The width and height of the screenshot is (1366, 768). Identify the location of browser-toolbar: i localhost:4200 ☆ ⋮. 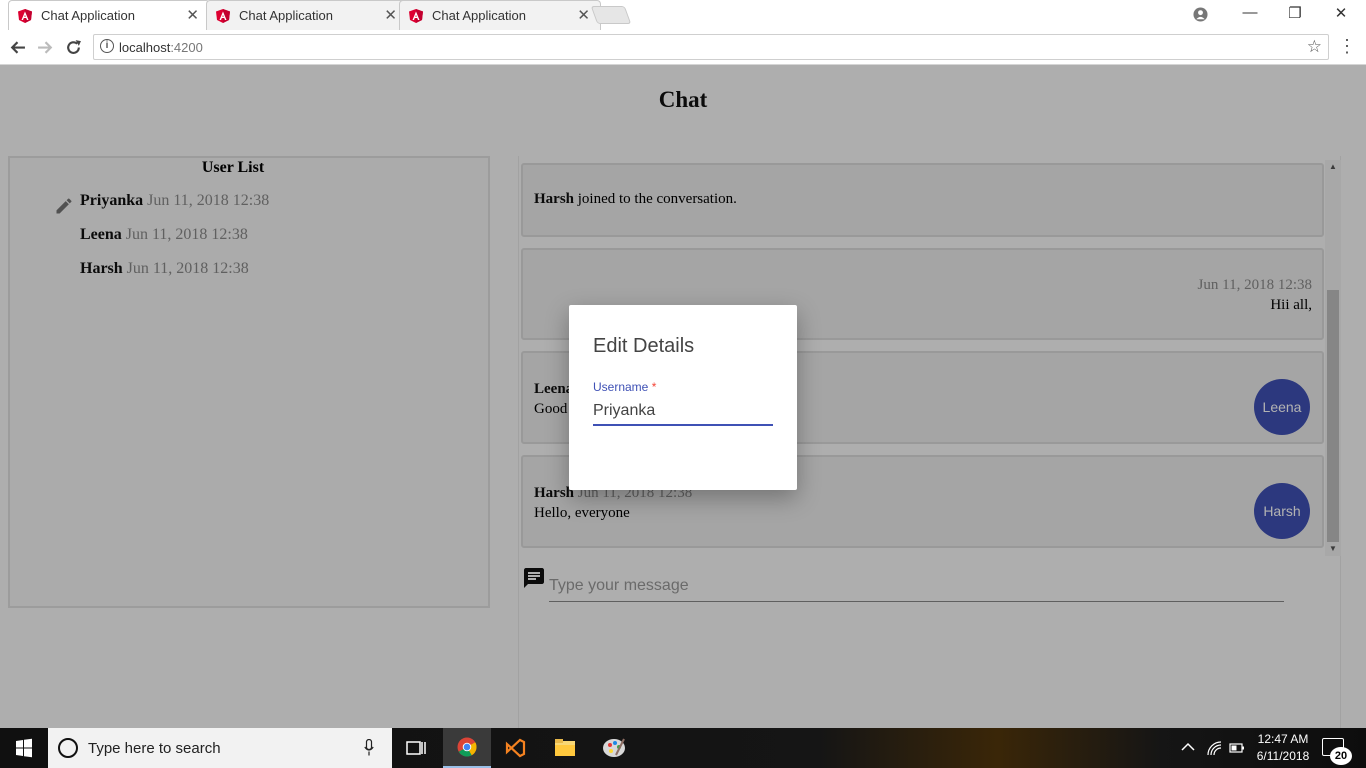
(683, 47).